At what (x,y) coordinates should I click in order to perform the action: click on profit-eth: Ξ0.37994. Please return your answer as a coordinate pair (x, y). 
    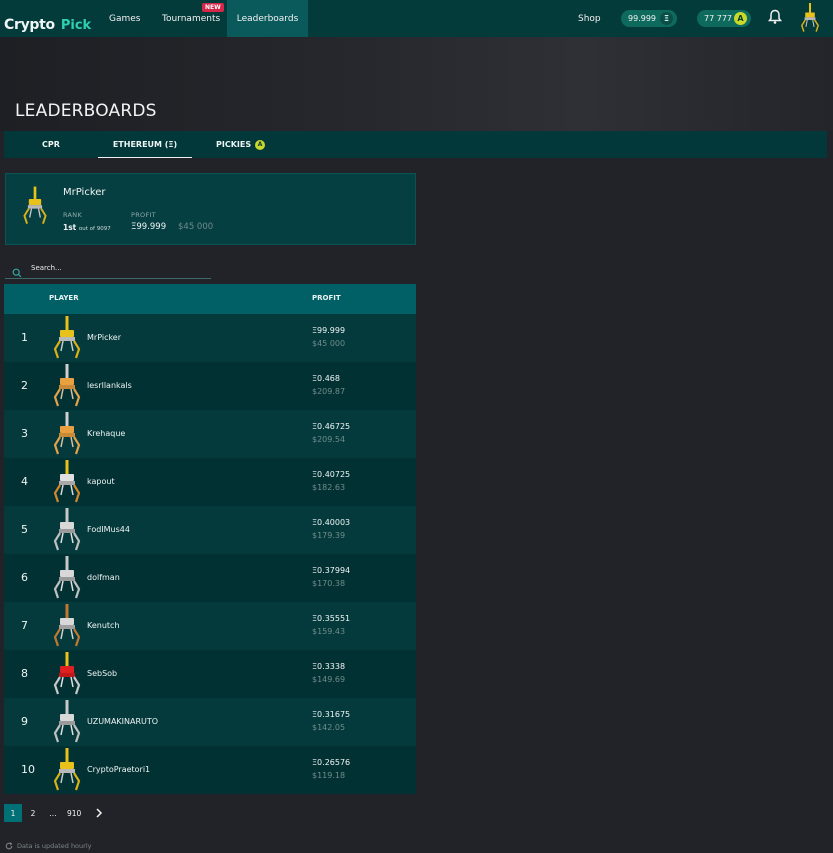
    Looking at the image, I should click on (331, 570).